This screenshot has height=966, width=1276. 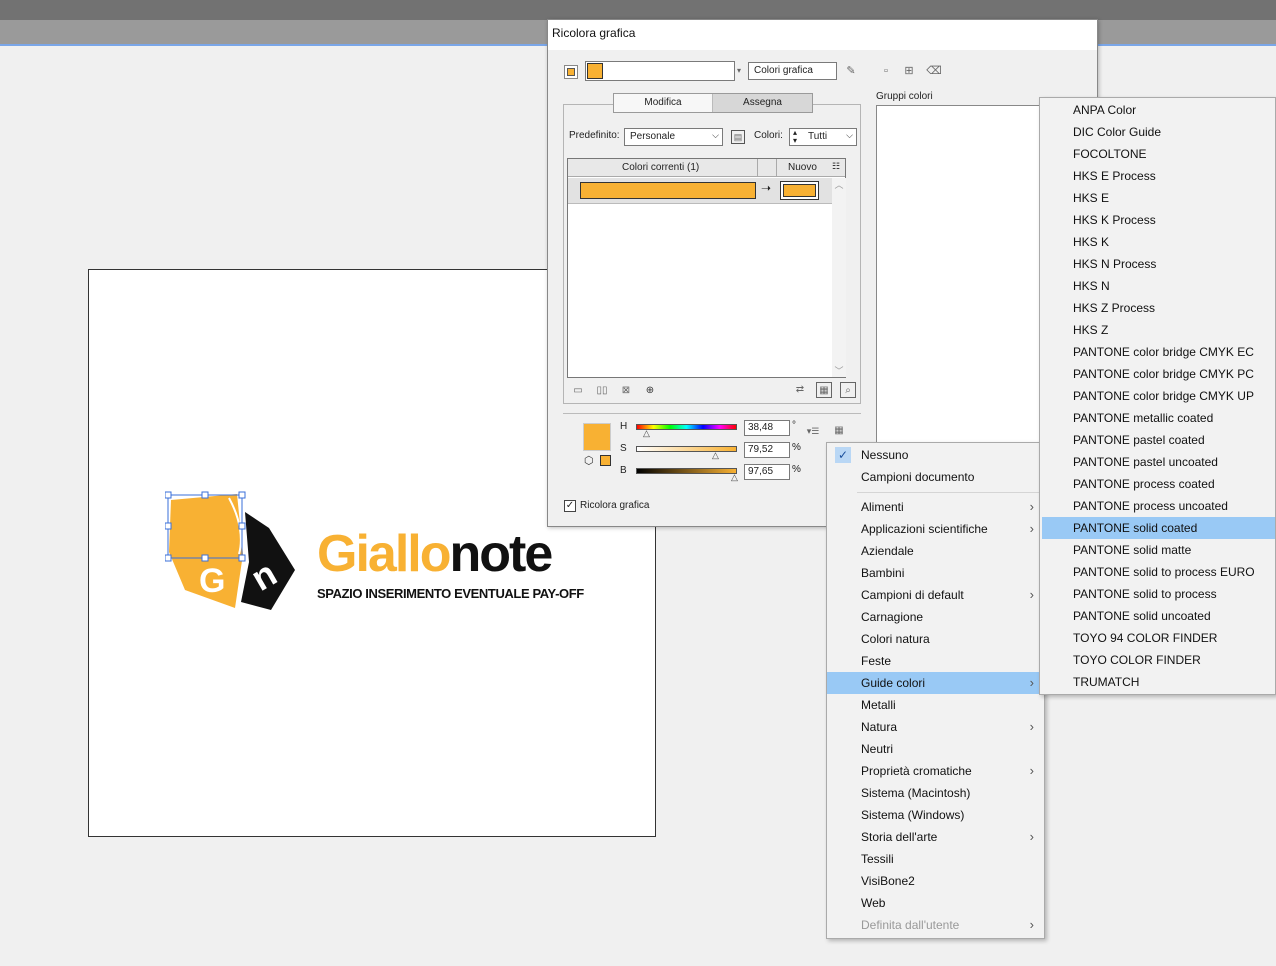 I want to click on submenu-item: DIC Color Guide, so click(x=1157, y=132).